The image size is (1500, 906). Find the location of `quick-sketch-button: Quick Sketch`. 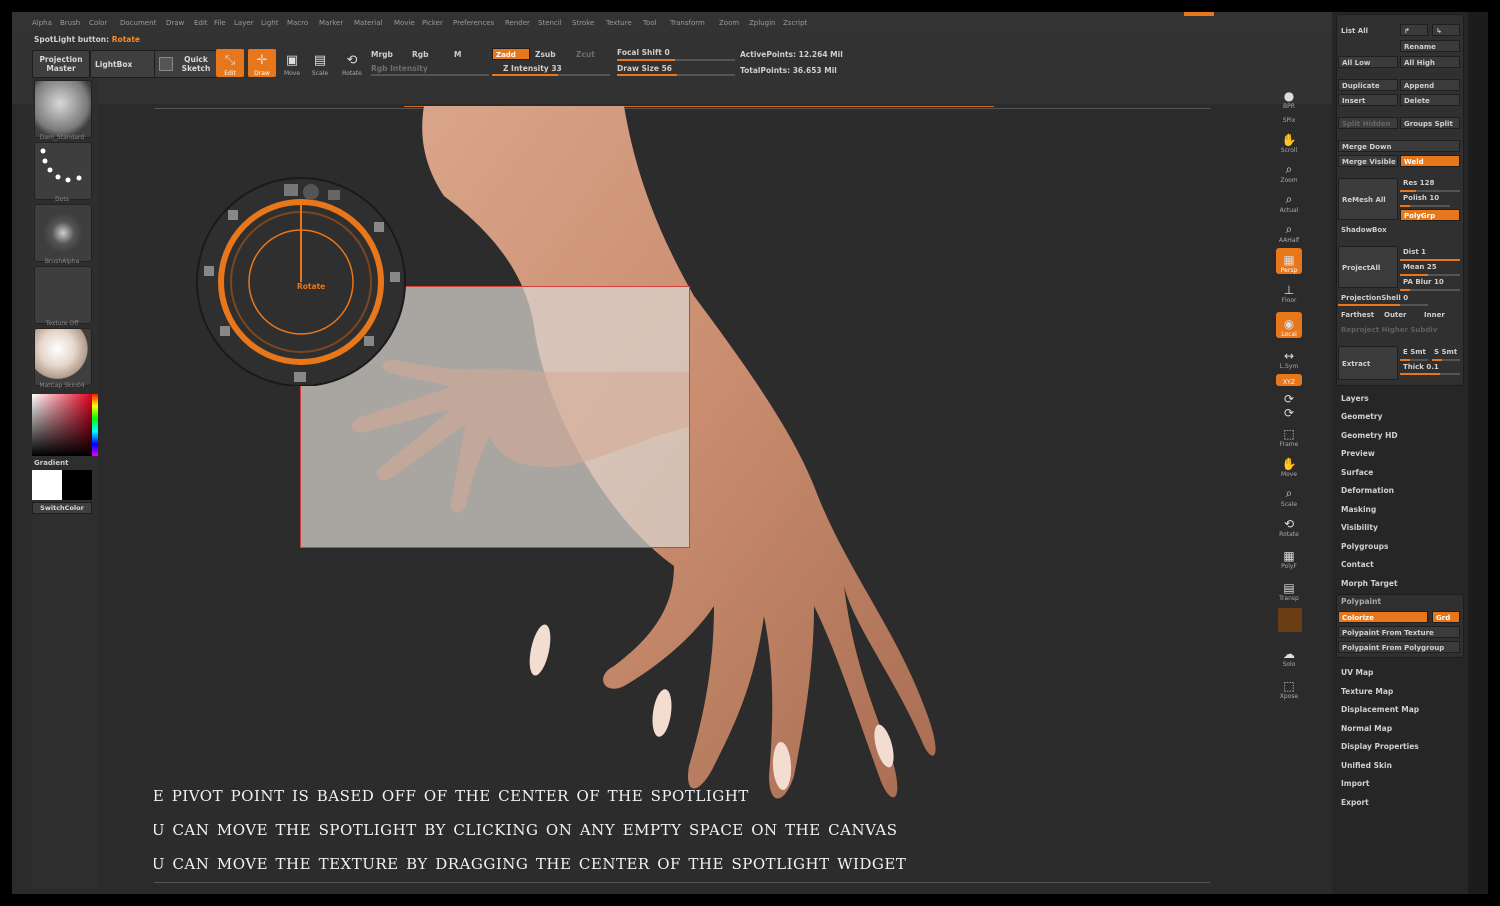

quick-sketch-button: Quick Sketch is located at coordinates (185, 64).